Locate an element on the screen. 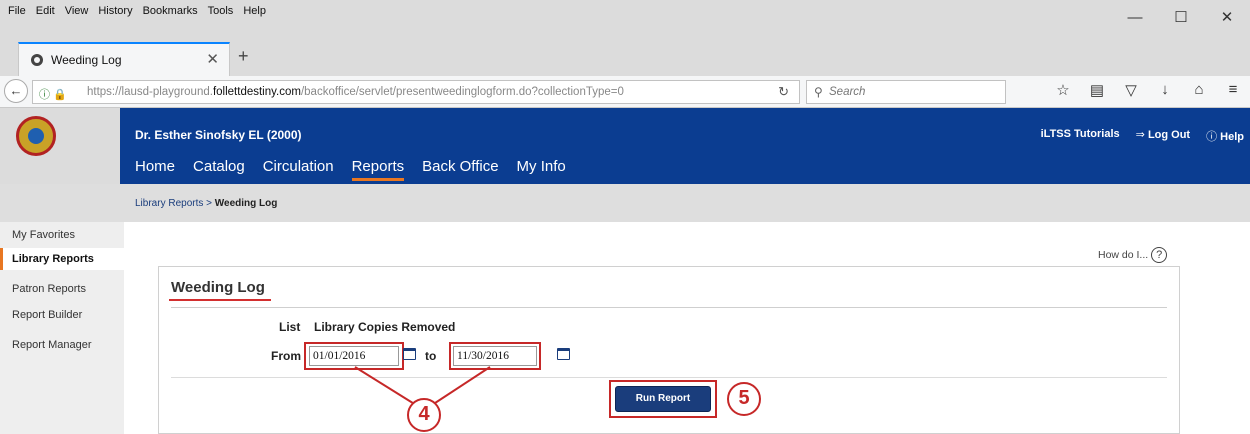 The image size is (1250, 434). callout-line-to is located at coordinates (461, 386).